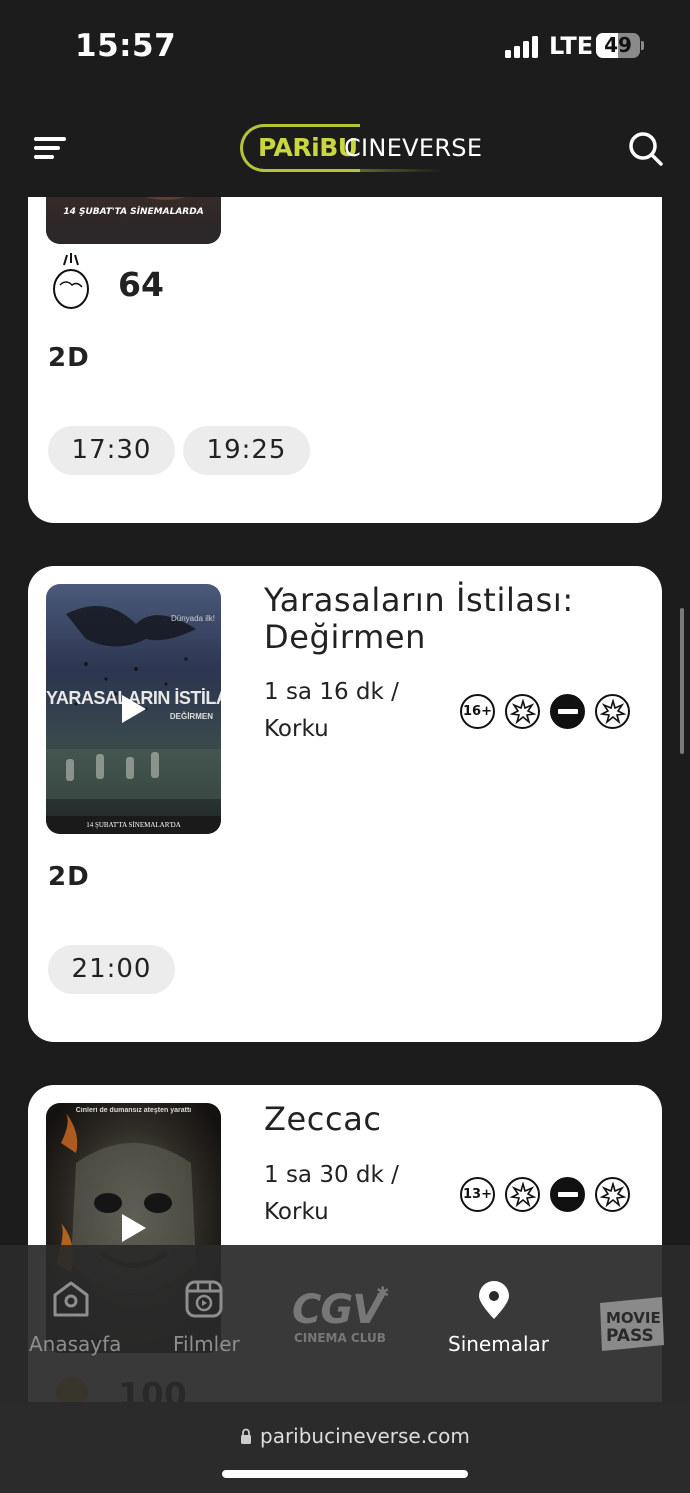 The image size is (690, 1493). What do you see at coordinates (477, 711) in the screenshot?
I see `age-rating-icon: 16+` at bounding box center [477, 711].